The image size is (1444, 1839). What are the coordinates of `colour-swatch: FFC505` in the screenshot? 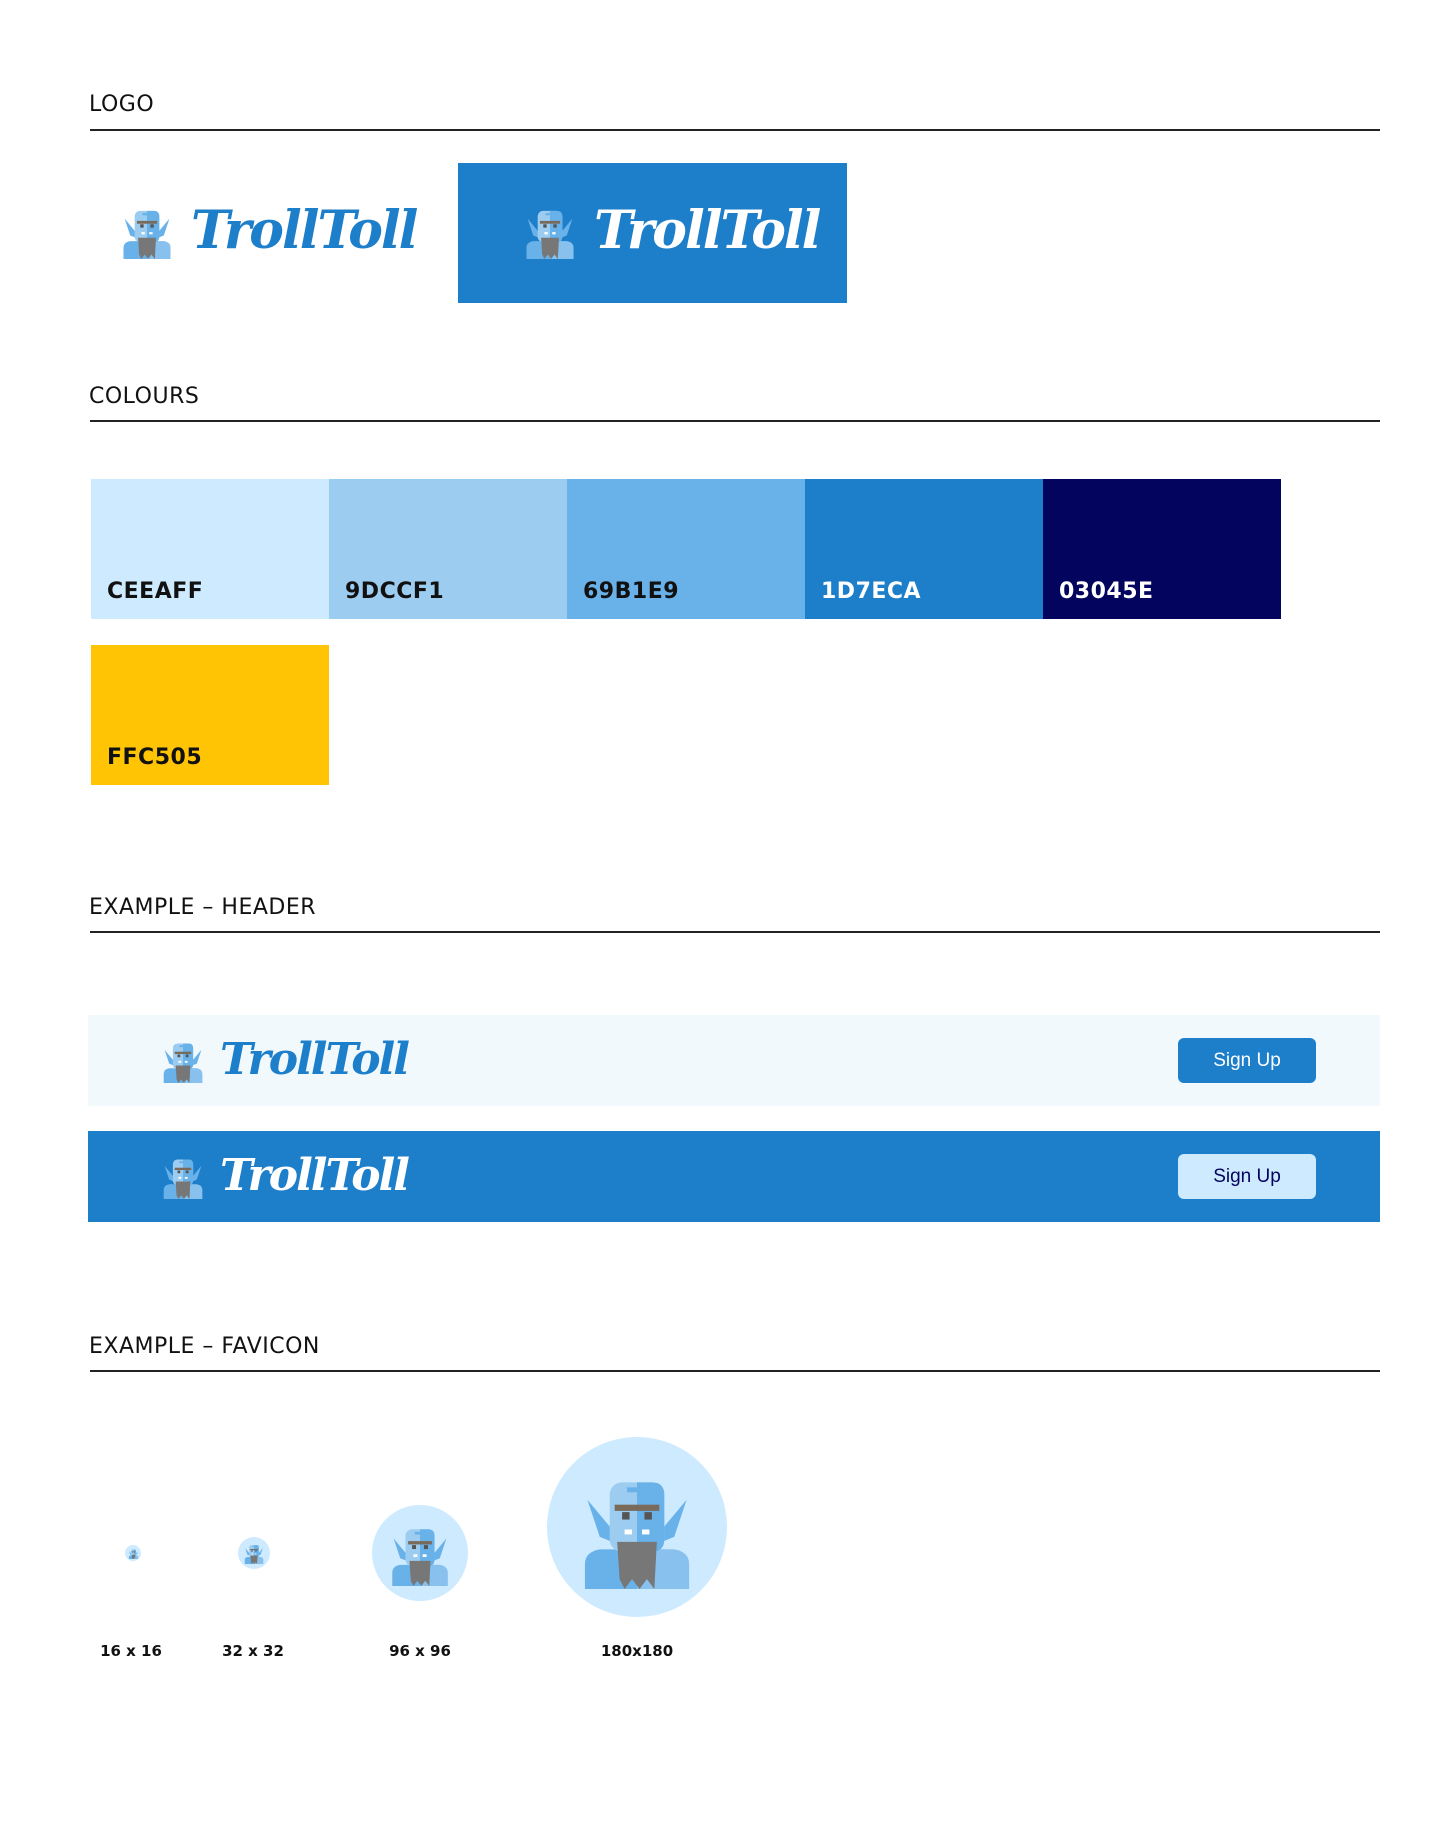 It's located at (210, 715).